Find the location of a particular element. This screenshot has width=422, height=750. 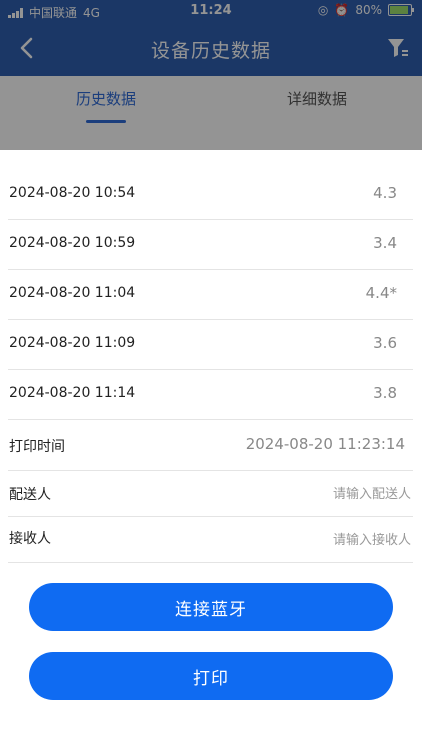

receiver-row: 接收人 is located at coordinates (210, 539).